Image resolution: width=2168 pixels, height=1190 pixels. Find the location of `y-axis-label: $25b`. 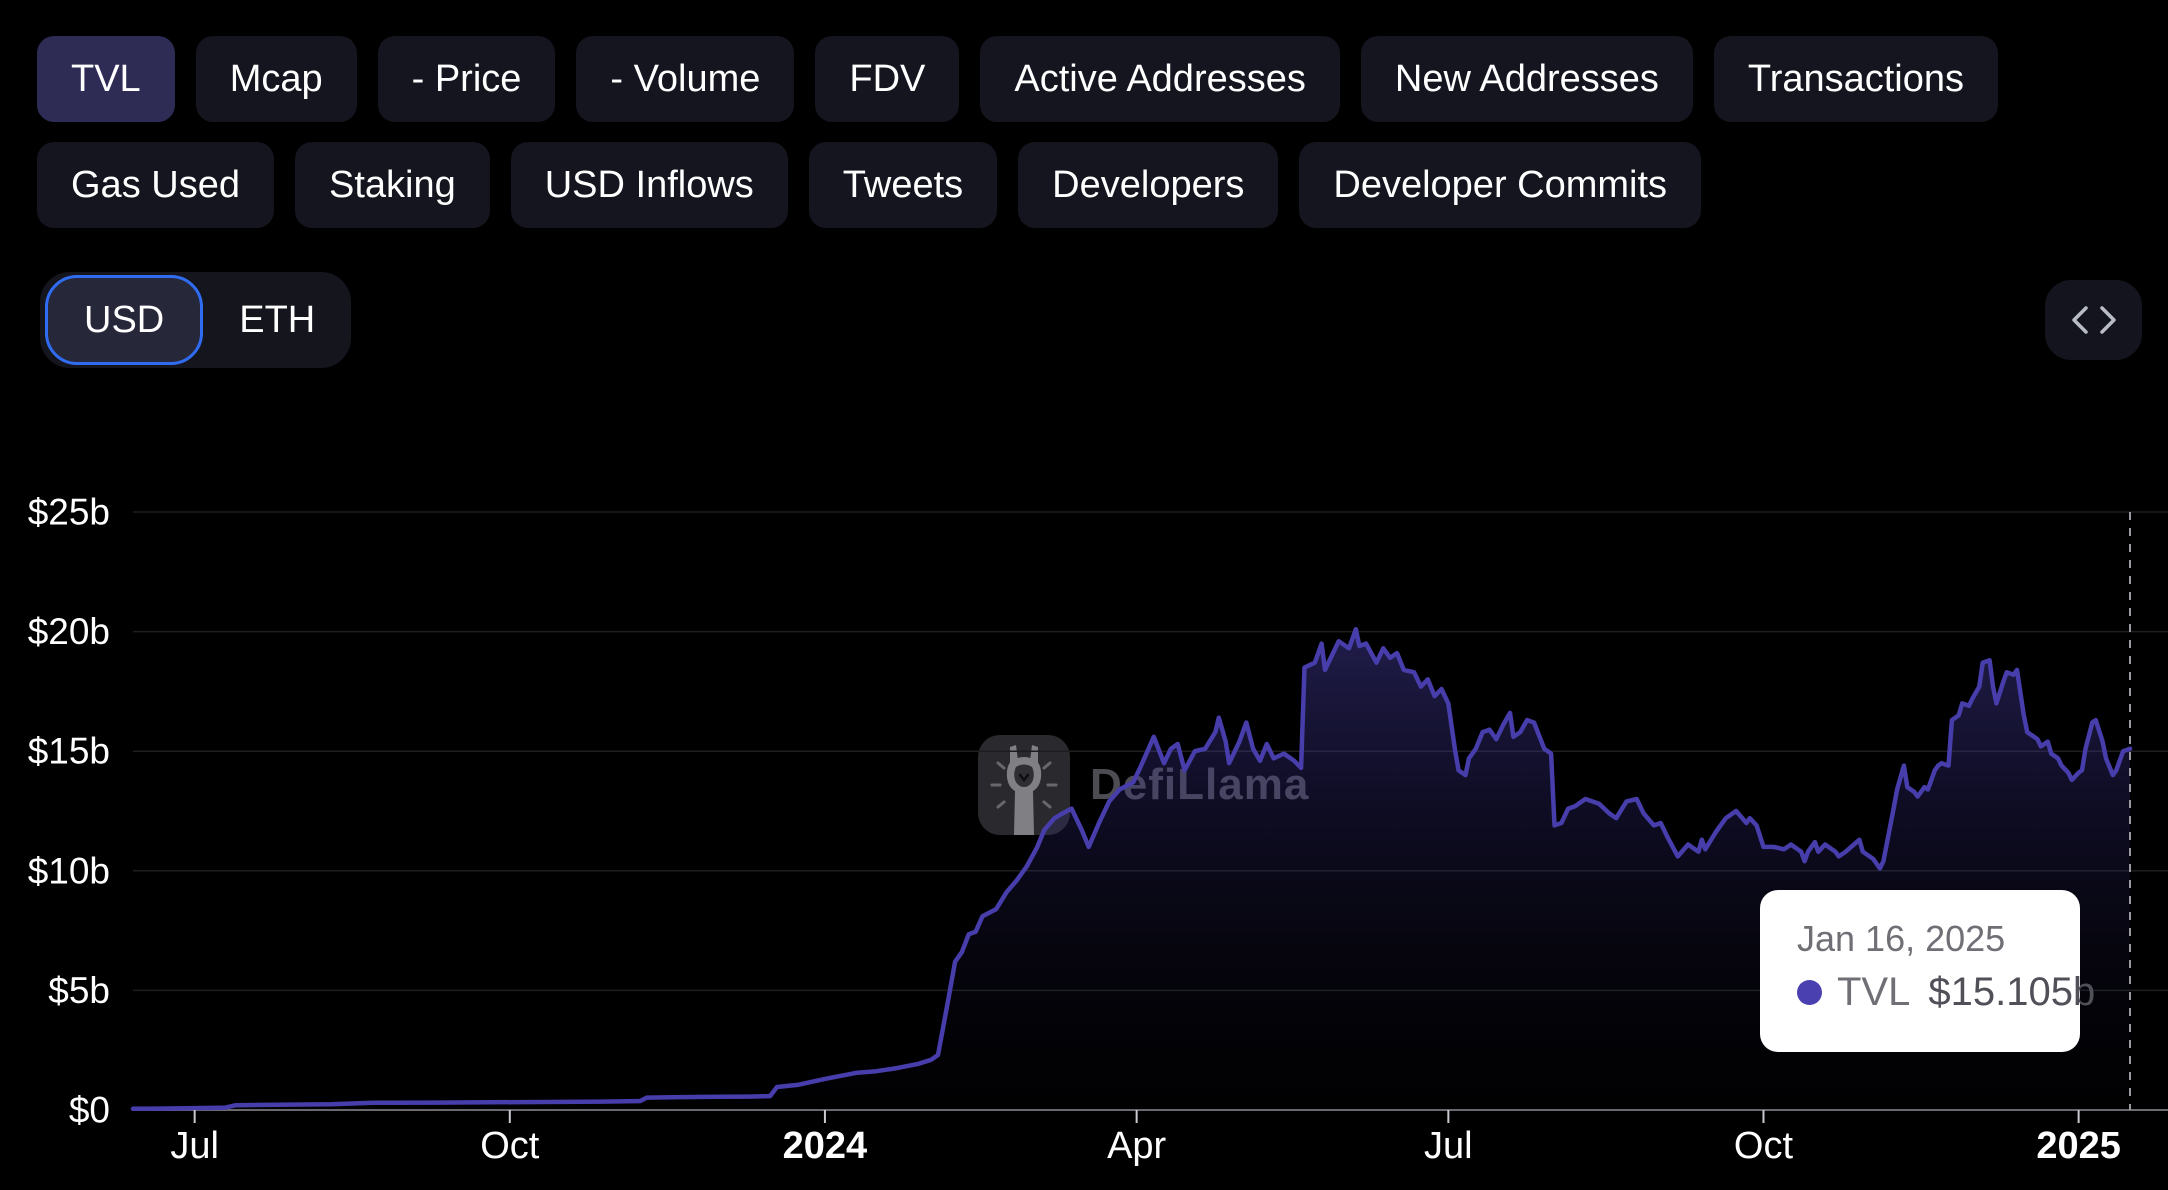

y-axis-label: $25b is located at coordinates (69, 512).